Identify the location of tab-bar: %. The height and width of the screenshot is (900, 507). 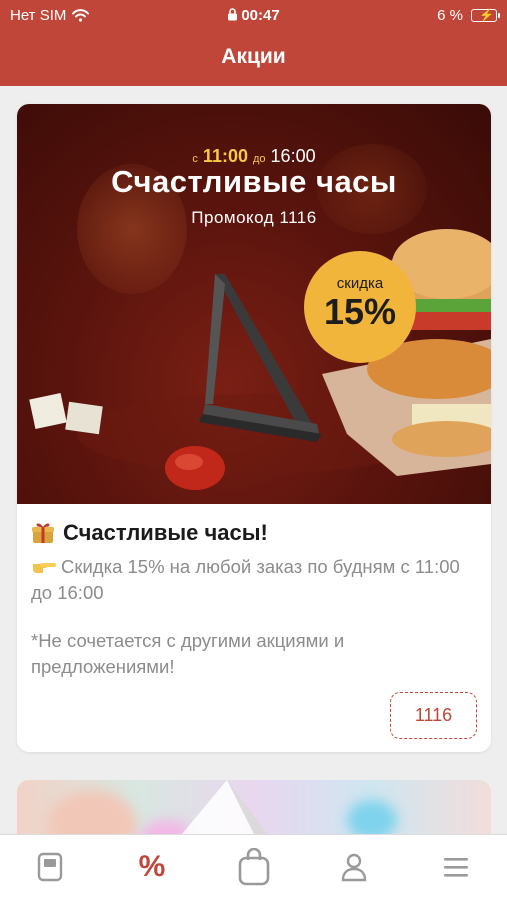
(253, 867).